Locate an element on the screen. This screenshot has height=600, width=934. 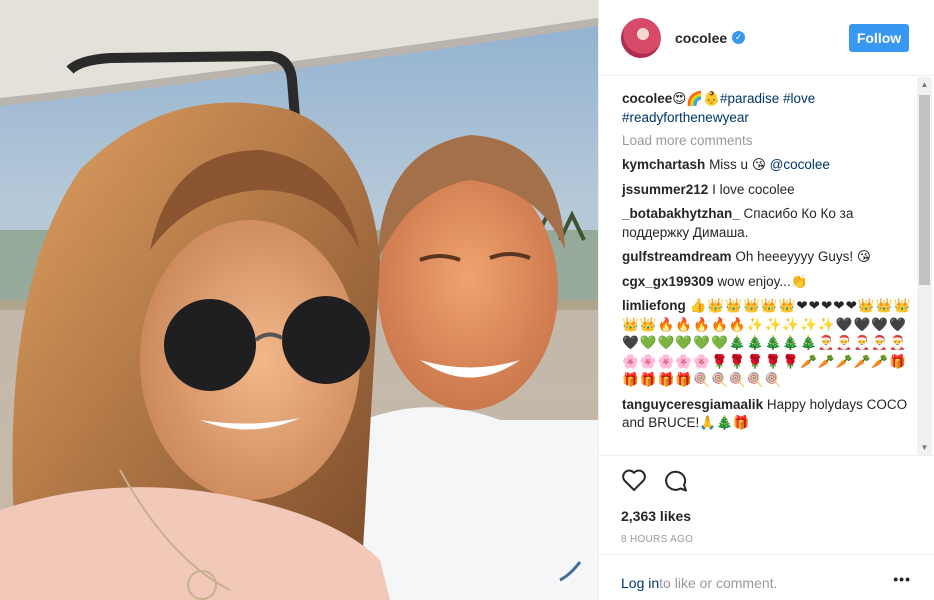
scroll-up-arrow-icon: ▲ is located at coordinates (924, 84).